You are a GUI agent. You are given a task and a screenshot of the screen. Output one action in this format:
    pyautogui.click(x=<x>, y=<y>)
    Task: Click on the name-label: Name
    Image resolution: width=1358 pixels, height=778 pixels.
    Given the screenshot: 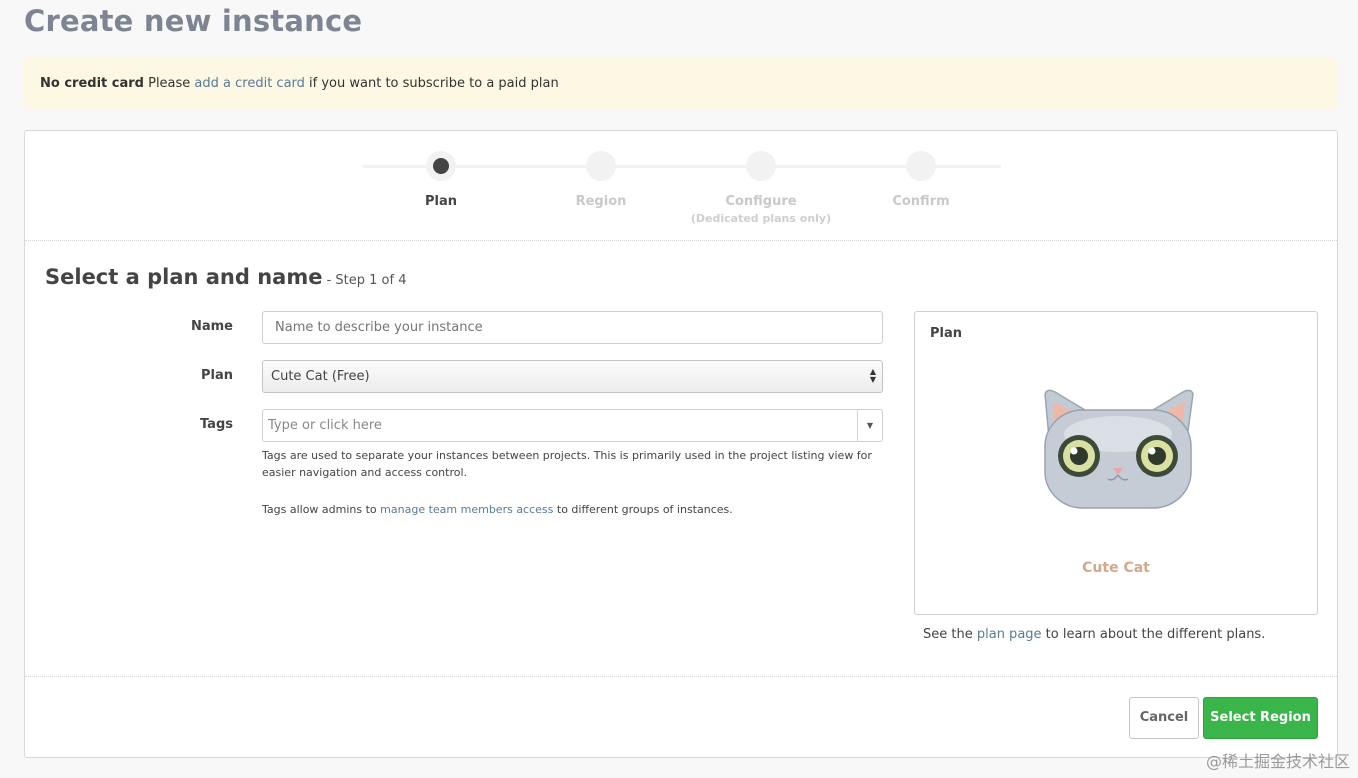 What is the action you would take?
    pyautogui.click(x=211, y=326)
    